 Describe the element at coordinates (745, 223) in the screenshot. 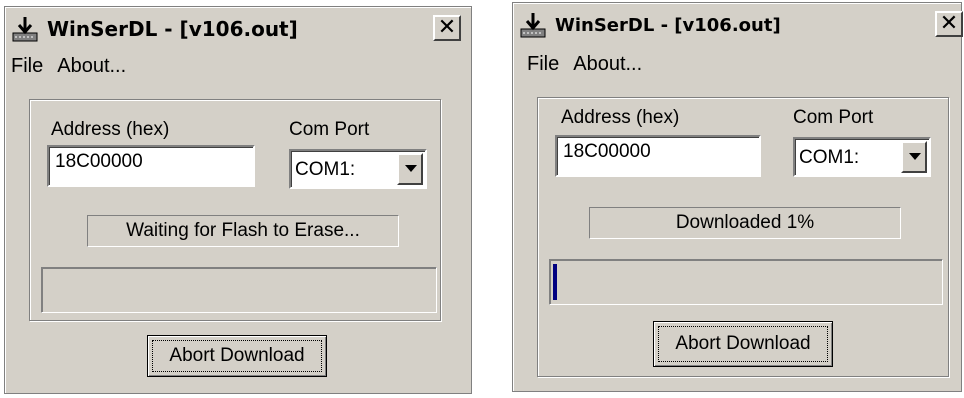

I see `status-text: Downloaded 1%` at that location.